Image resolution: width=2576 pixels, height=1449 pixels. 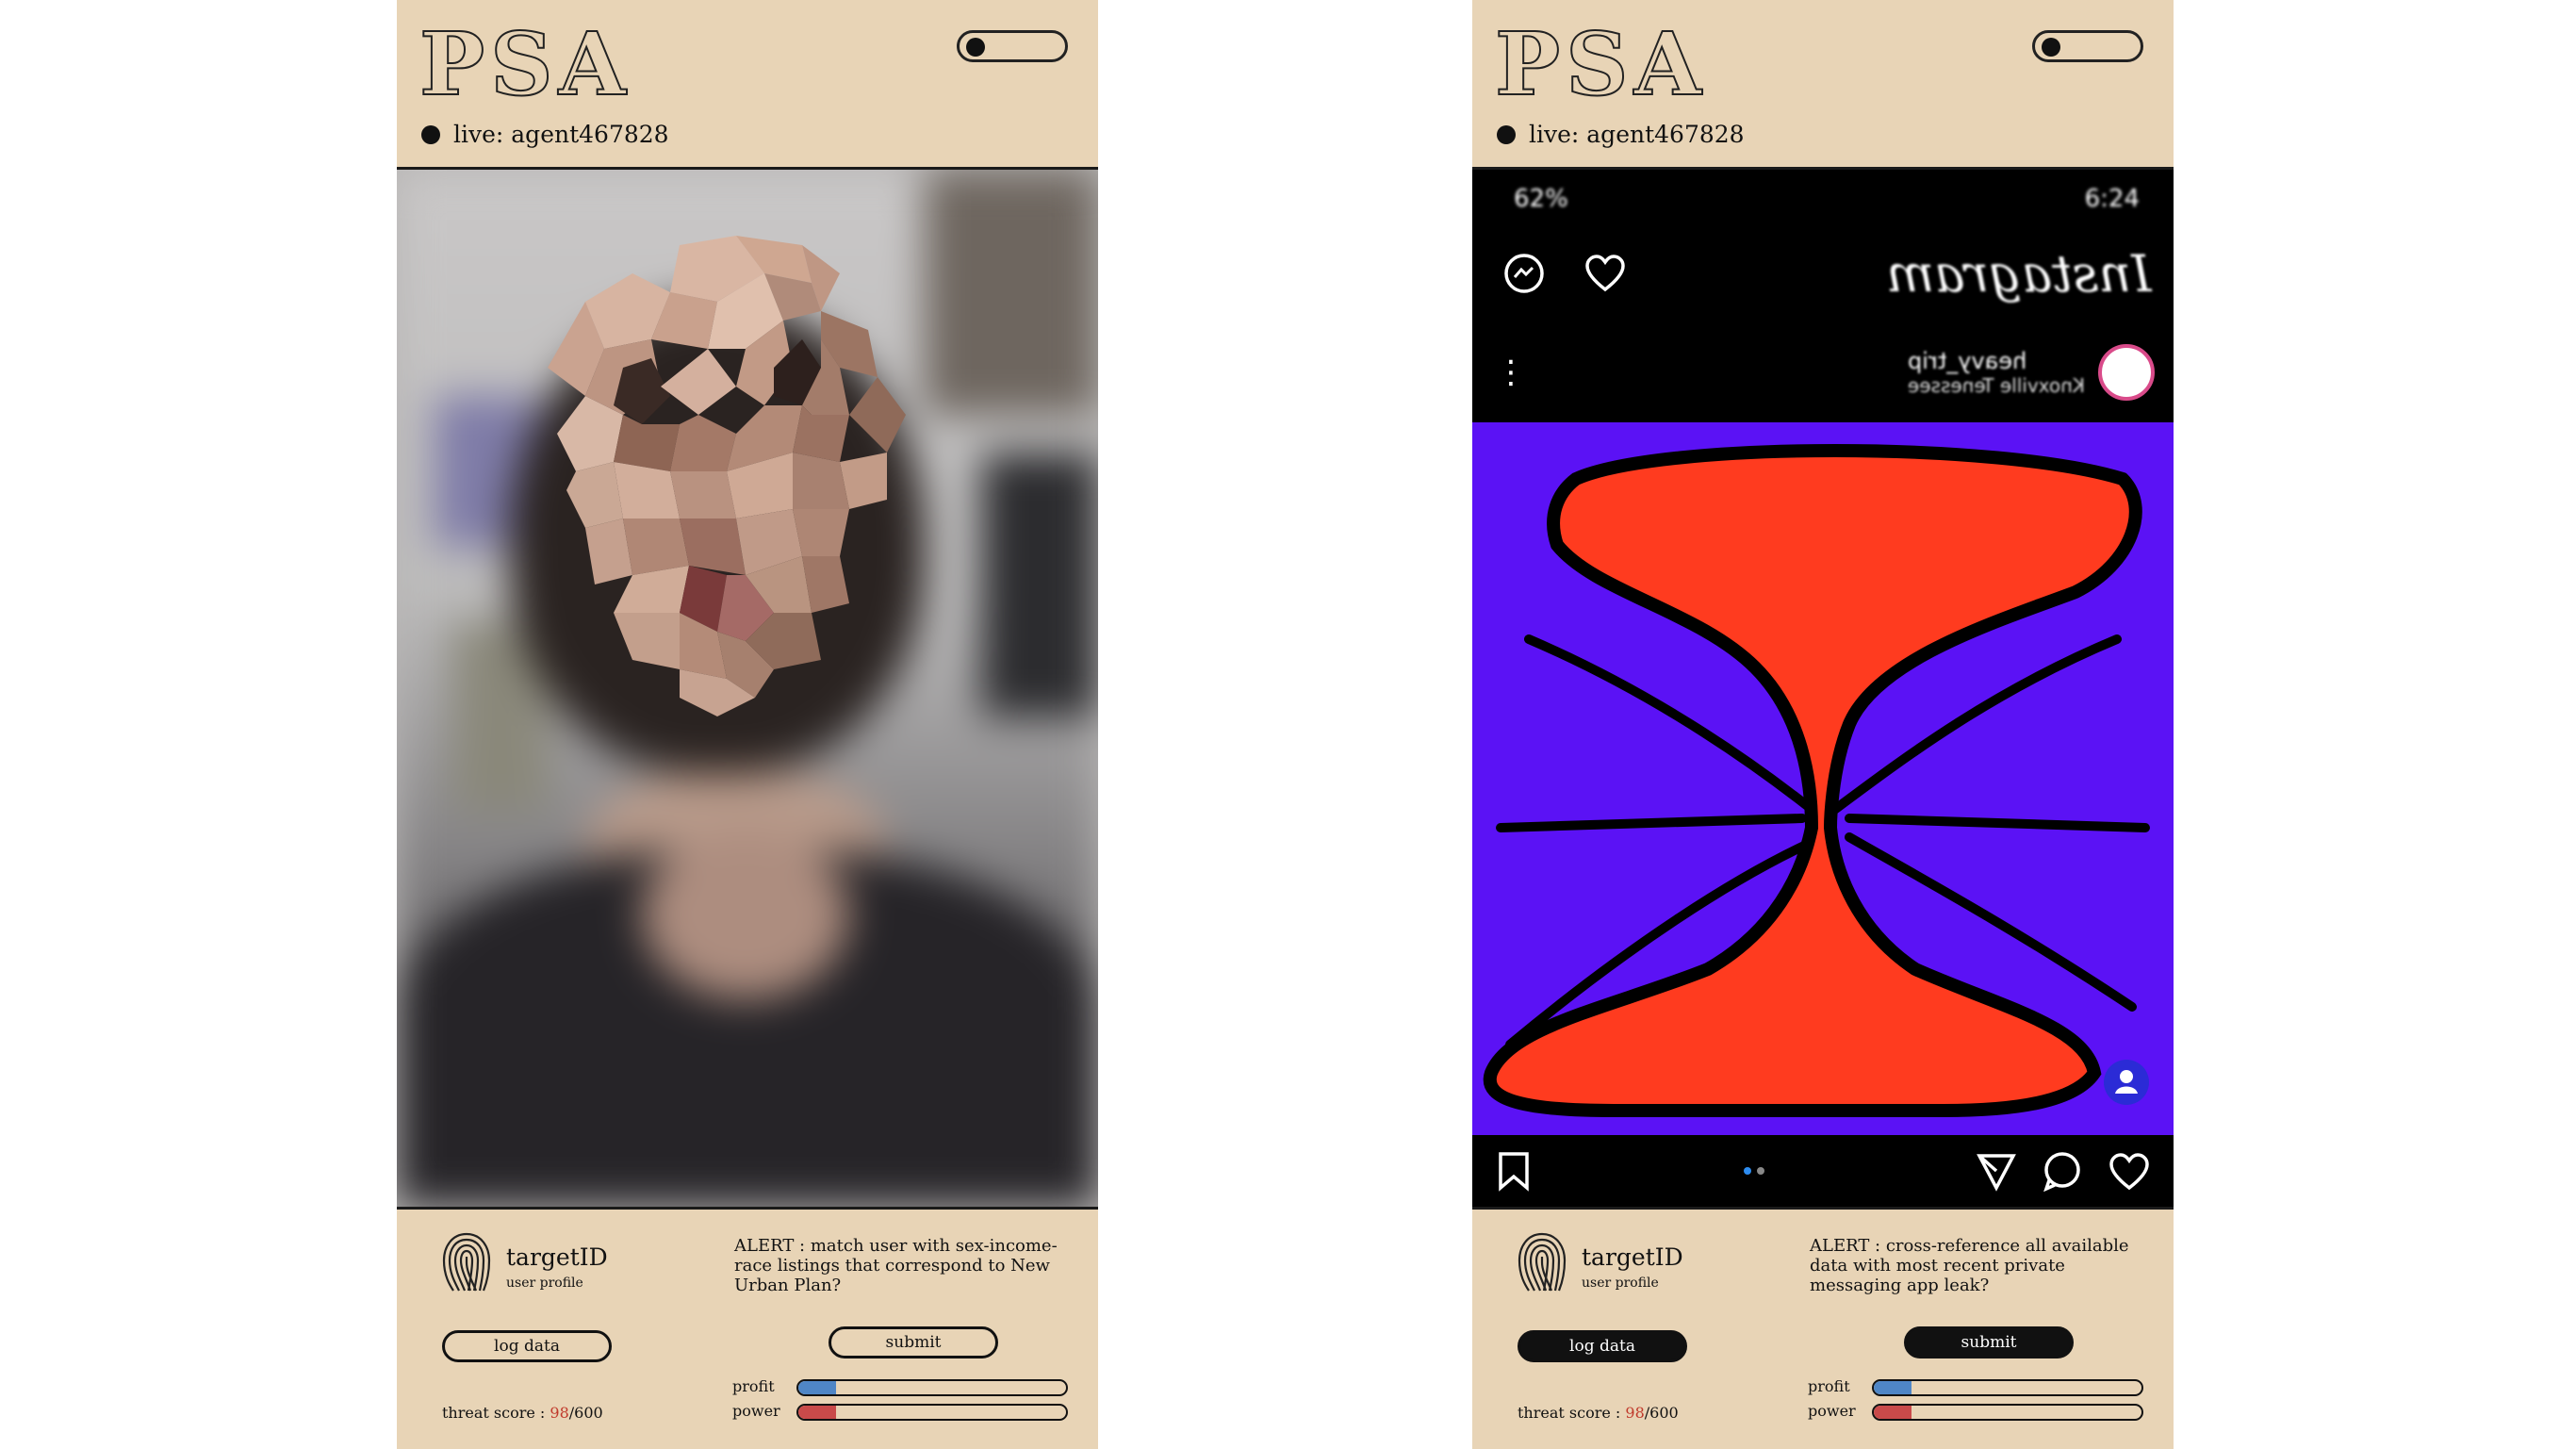 I want to click on pixelated-face, so click(x=727, y=476).